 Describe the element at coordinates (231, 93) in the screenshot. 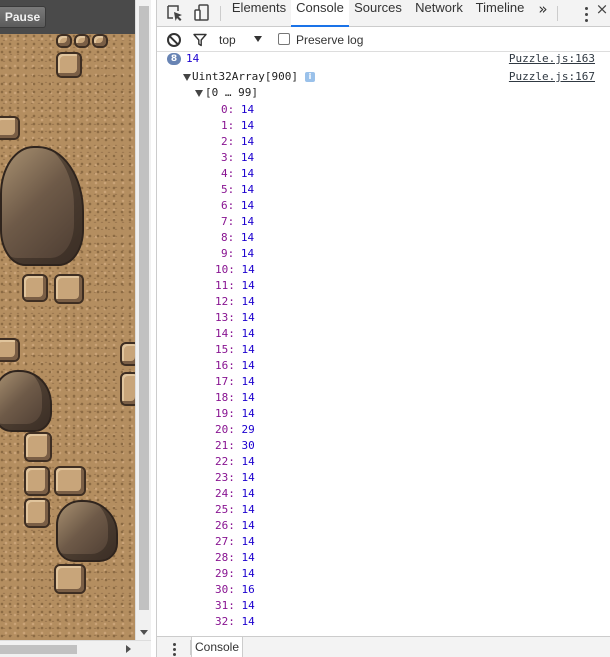

I see `range-label: [0 … 99]` at that location.